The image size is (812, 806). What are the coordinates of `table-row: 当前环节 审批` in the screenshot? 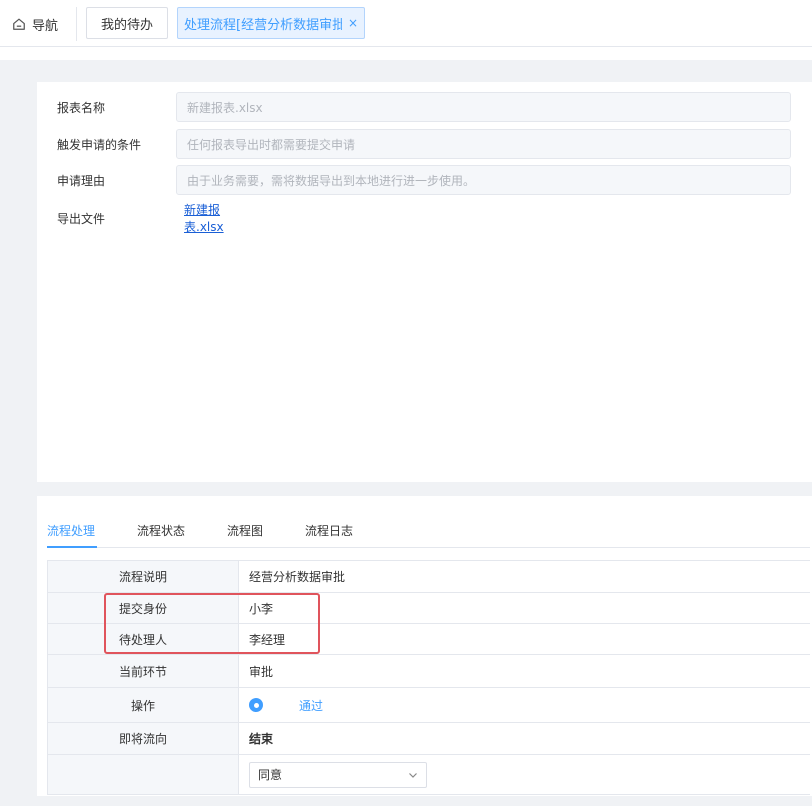 It's located at (429, 671).